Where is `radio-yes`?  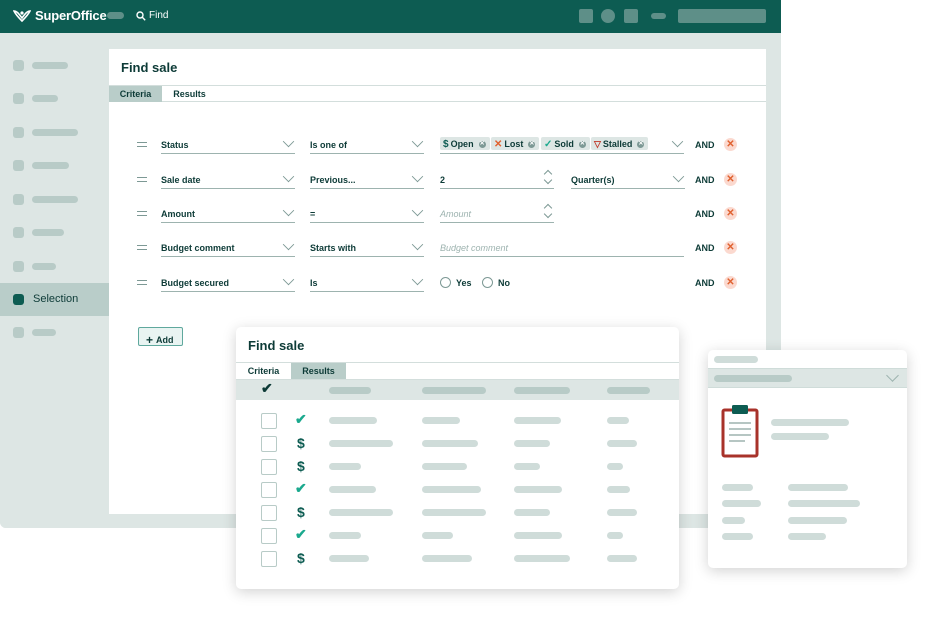 radio-yes is located at coordinates (445, 282).